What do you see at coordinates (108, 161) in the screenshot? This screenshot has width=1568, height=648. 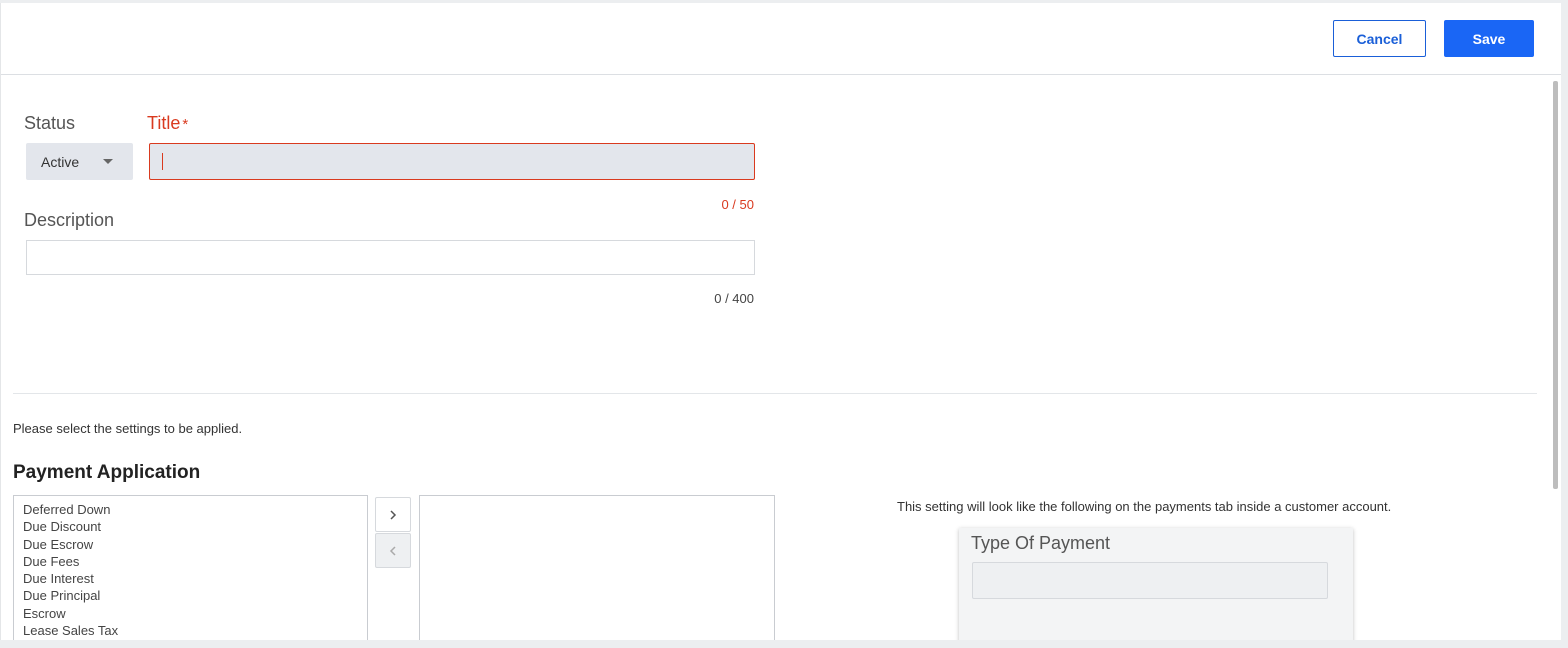 I see `caret-down-icon` at bounding box center [108, 161].